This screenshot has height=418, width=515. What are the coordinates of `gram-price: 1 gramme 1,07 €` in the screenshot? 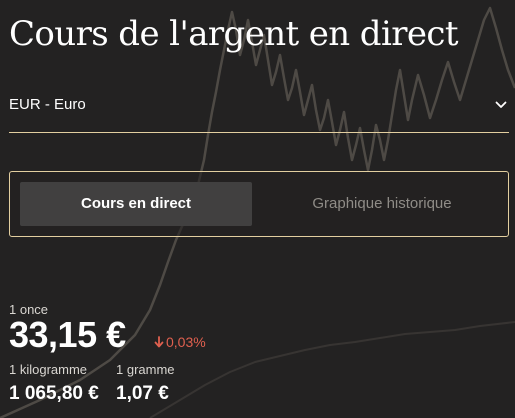 It's located at (145, 384).